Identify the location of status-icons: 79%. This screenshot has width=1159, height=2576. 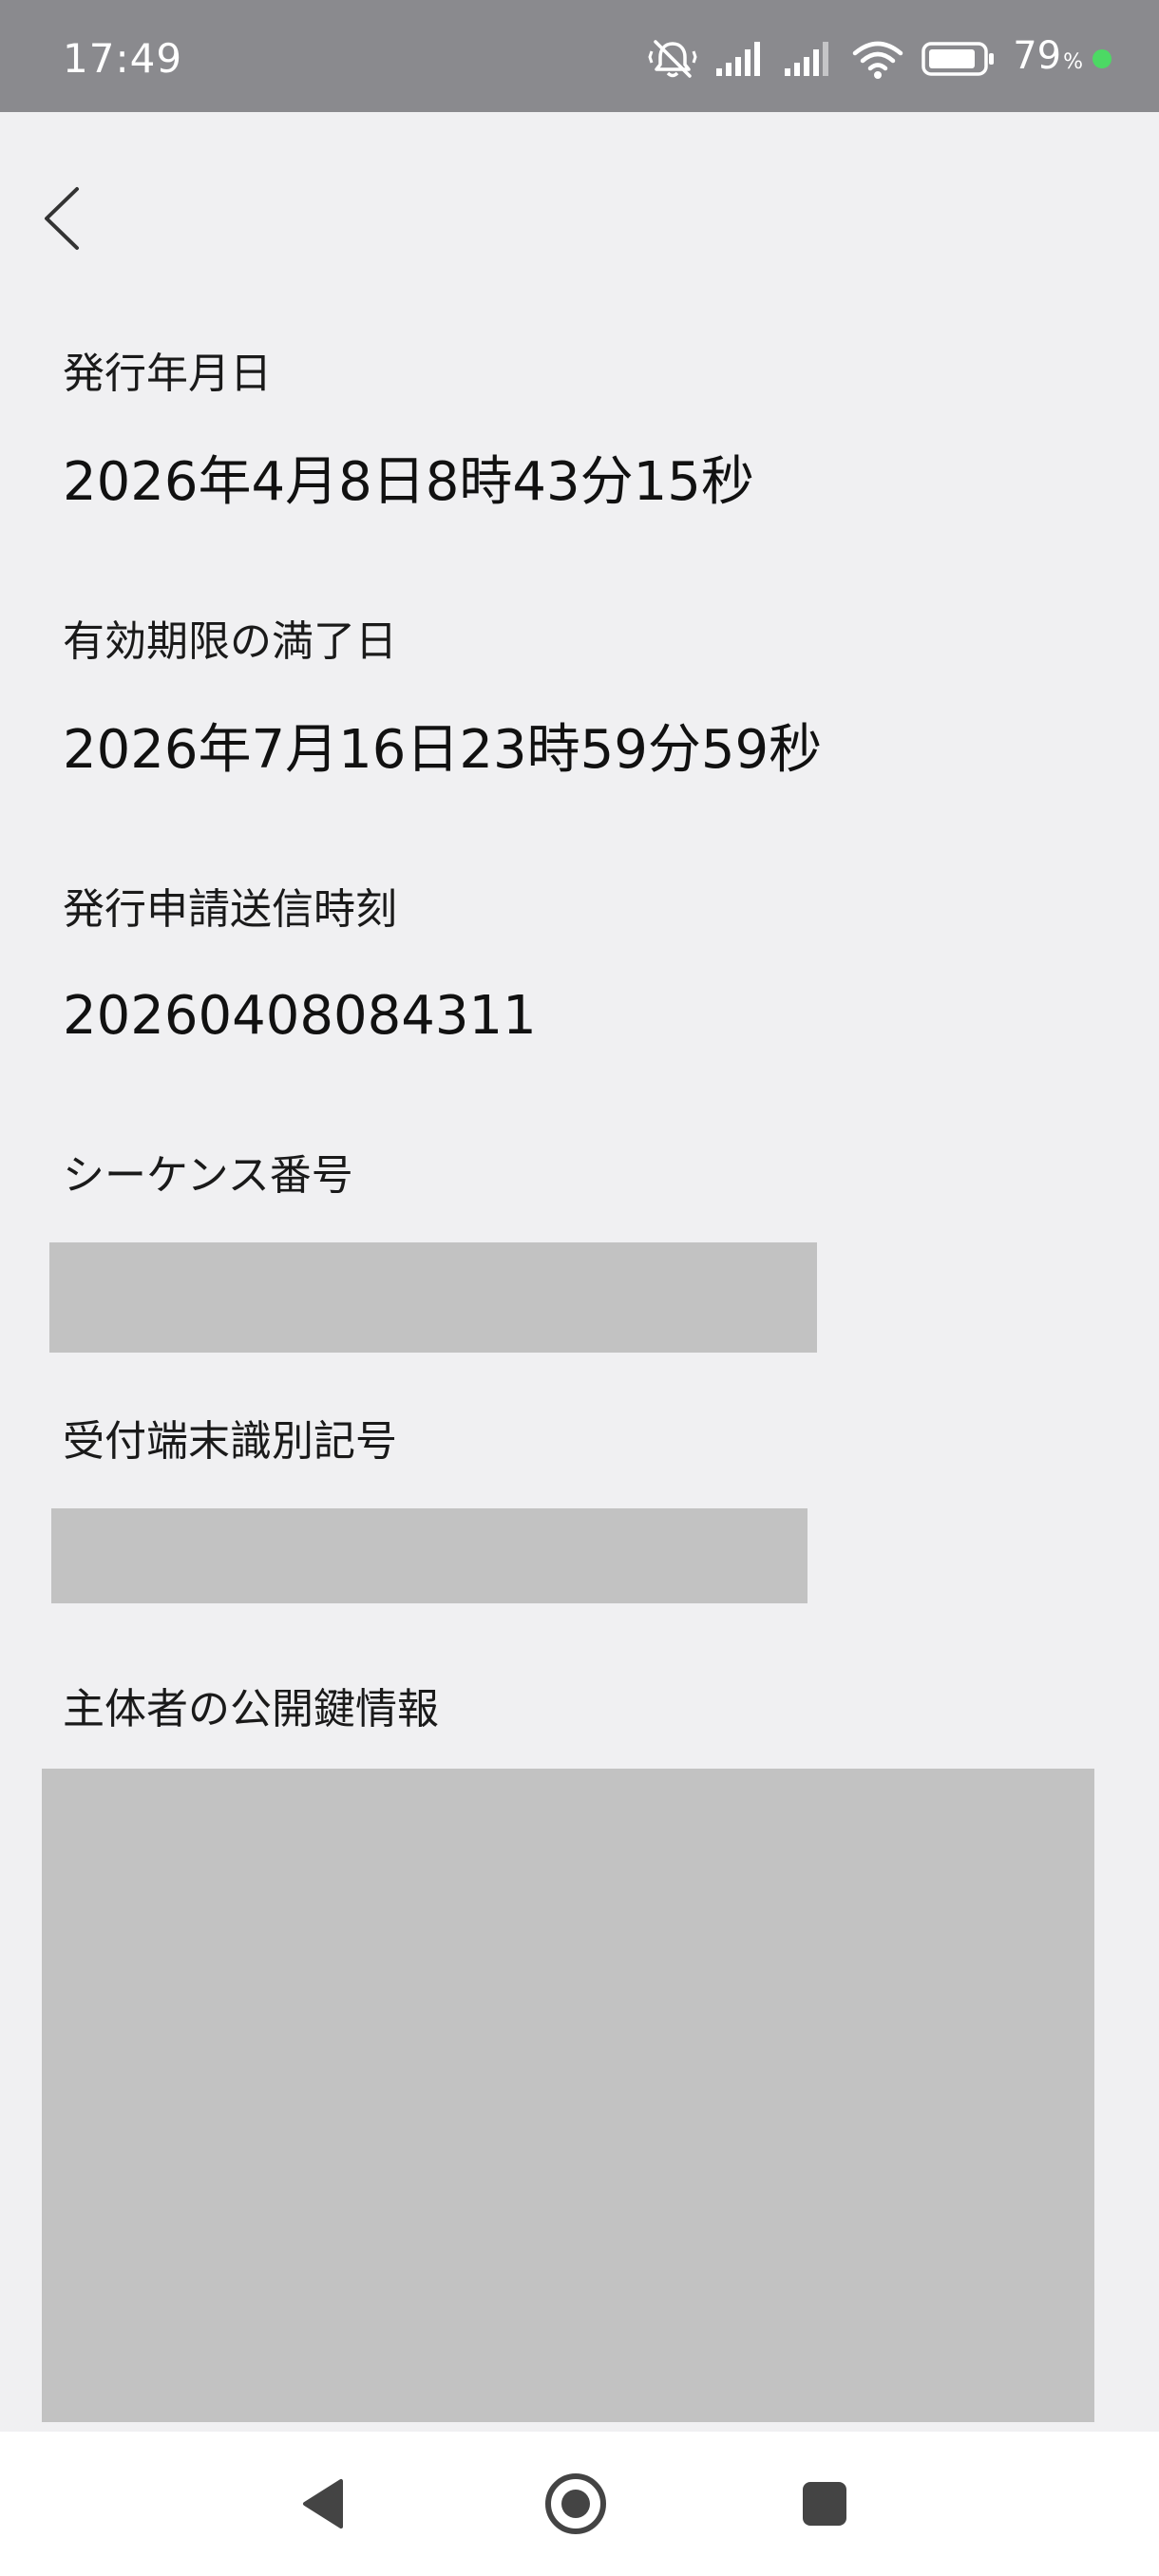
(880, 58).